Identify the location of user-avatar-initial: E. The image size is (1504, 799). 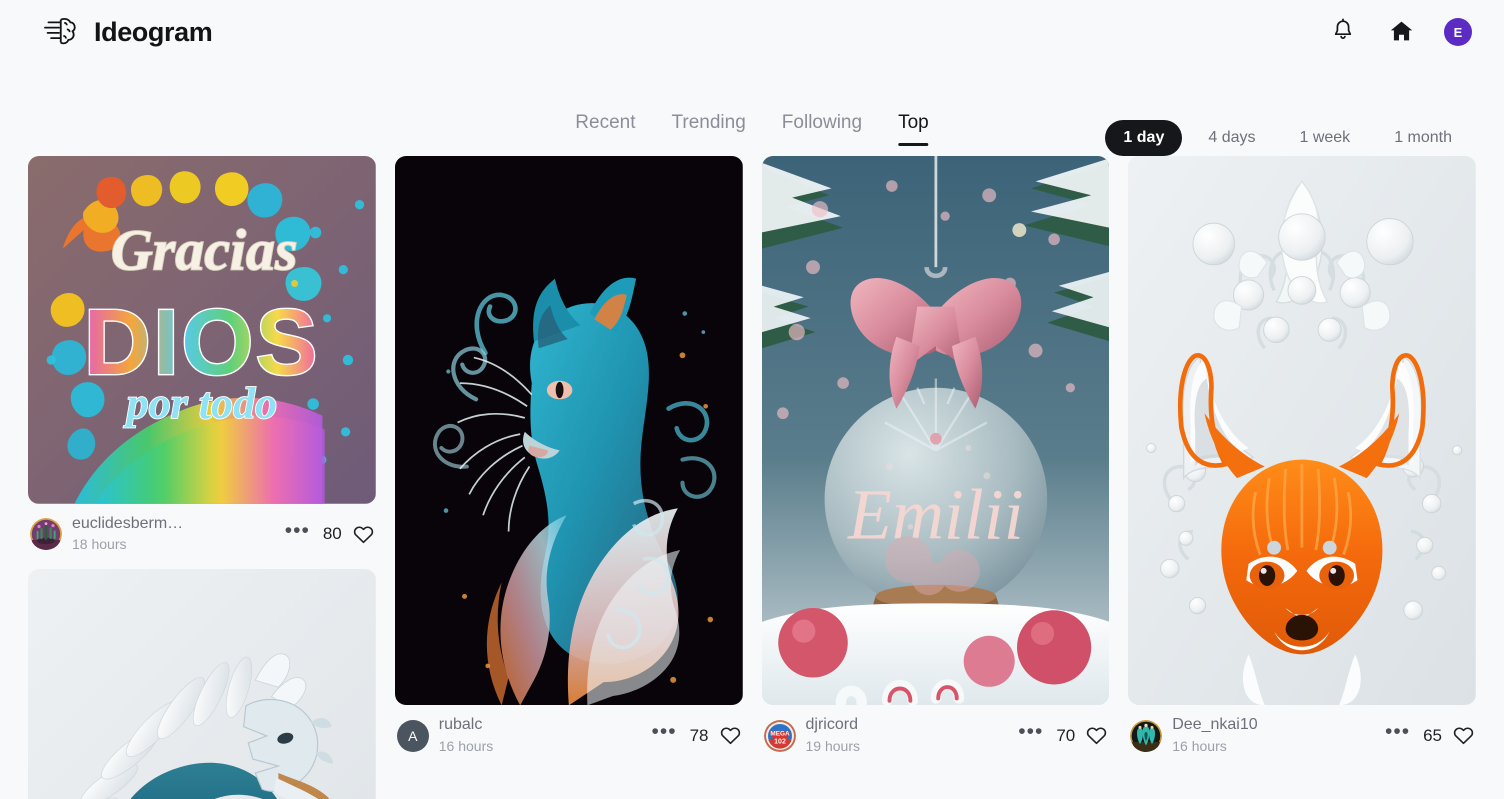
(1458, 32).